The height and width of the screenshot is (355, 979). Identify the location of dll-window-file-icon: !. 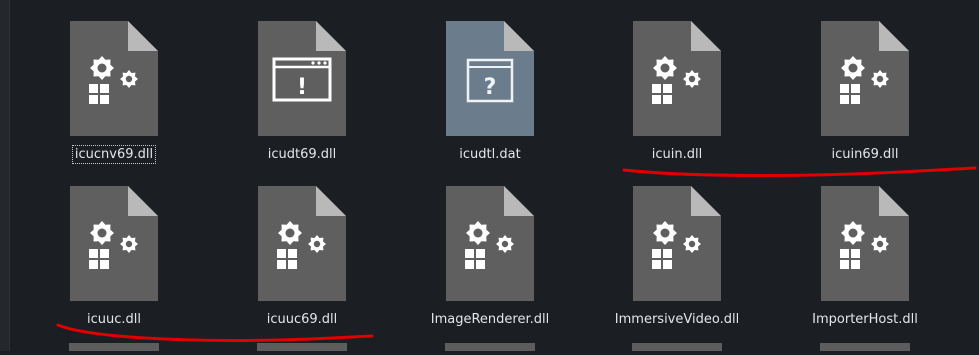
(302, 78).